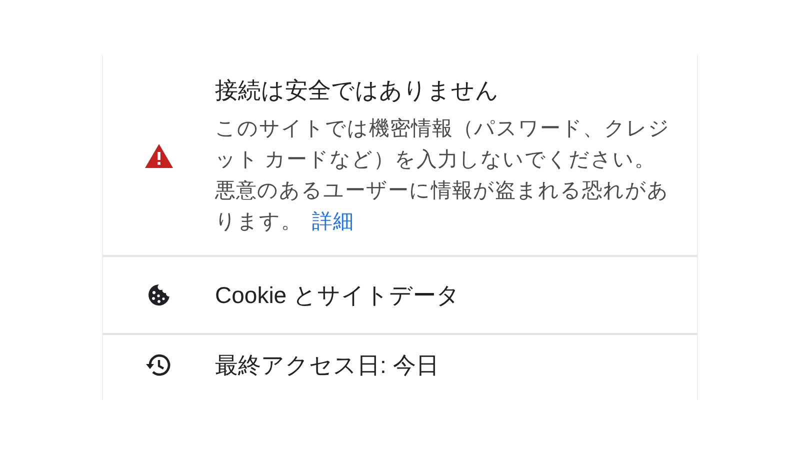 The image size is (800, 450). Describe the element at coordinates (327, 365) in the screenshot. I see `last-visit-label: 最終アクセス日: 今日` at that location.